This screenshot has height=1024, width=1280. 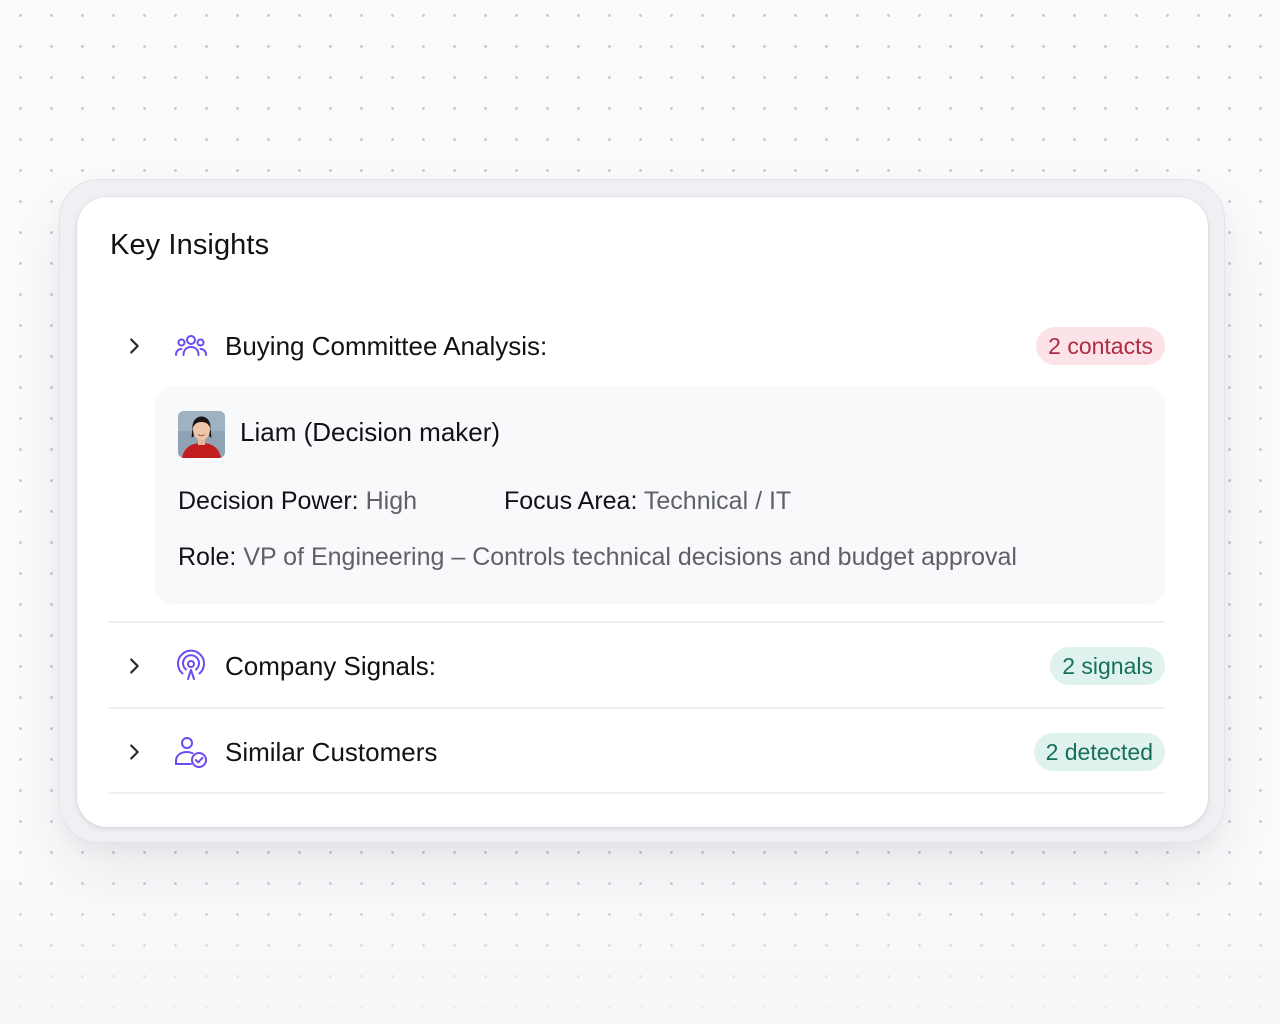 I want to click on avatar, so click(x=201, y=434).